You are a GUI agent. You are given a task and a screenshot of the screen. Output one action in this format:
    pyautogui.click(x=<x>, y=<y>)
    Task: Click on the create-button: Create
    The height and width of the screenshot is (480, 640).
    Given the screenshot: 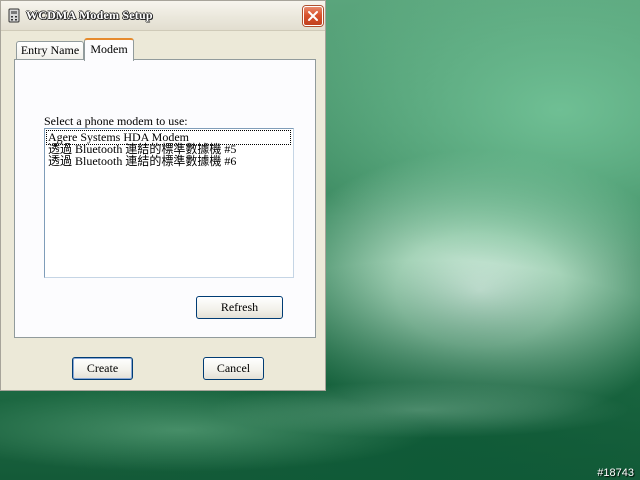 What is the action you would take?
    pyautogui.click(x=102, y=368)
    